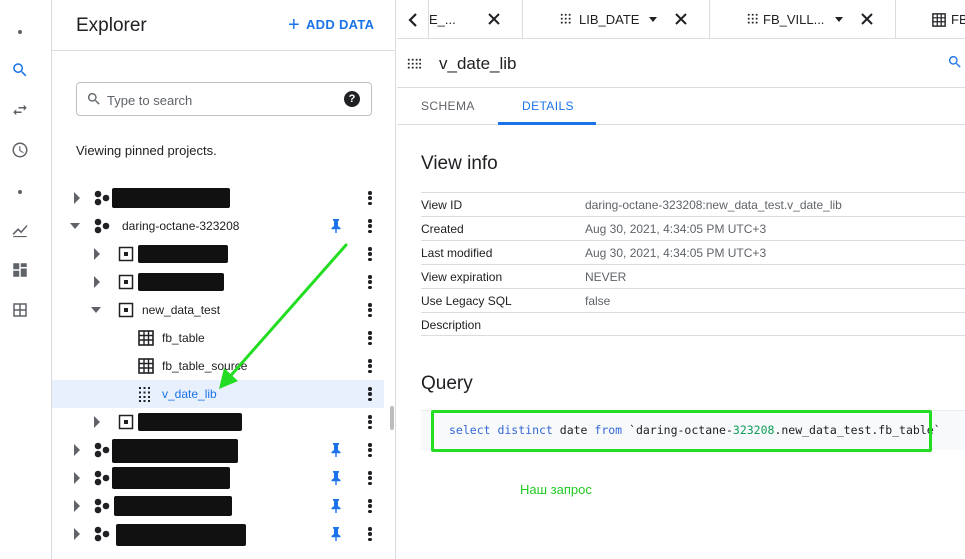 The image size is (965, 559). Describe the element at coordinates (20, 192) in the screenshot. I see `rail-dot-middle` at that location.